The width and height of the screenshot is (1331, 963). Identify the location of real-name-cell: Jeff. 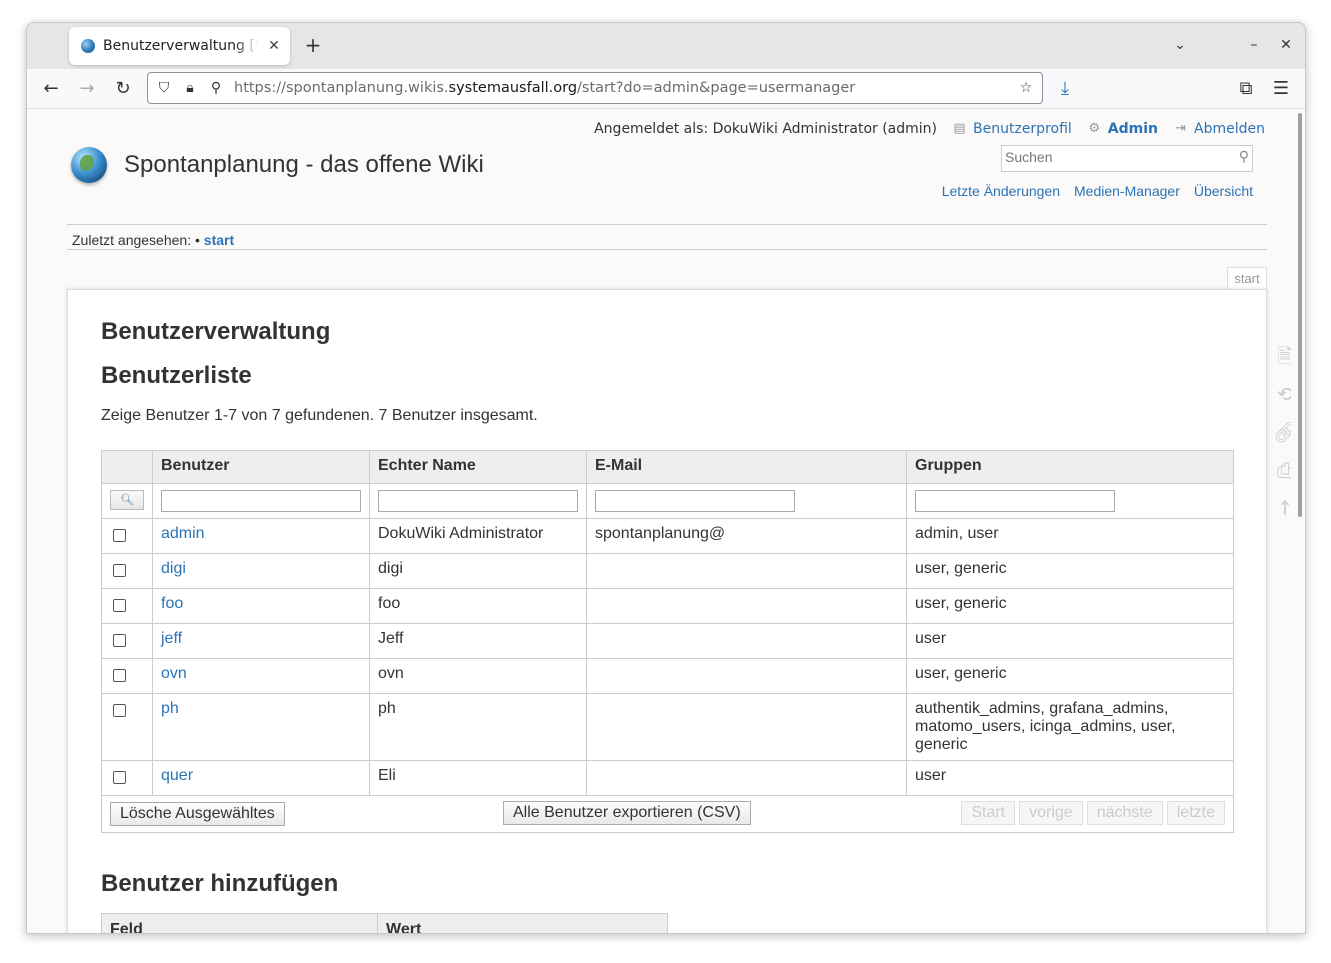
(478, 641).